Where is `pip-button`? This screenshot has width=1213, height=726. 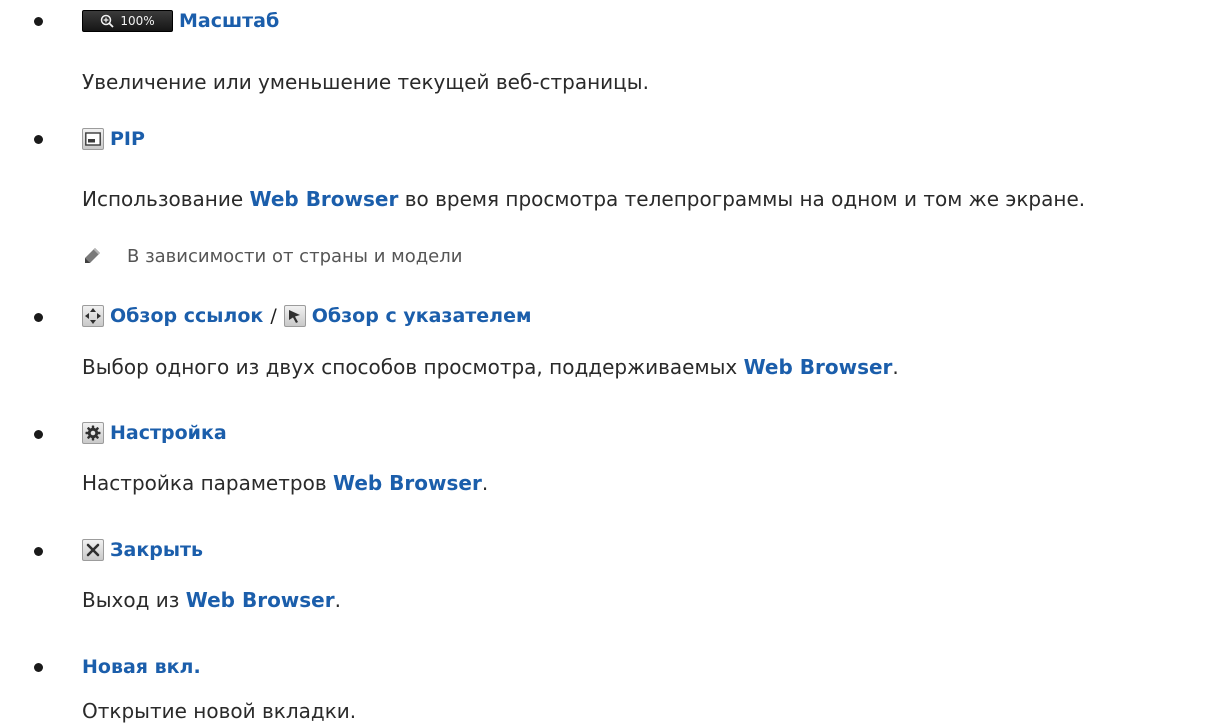 pip-button is located at coordinates (93, 139).